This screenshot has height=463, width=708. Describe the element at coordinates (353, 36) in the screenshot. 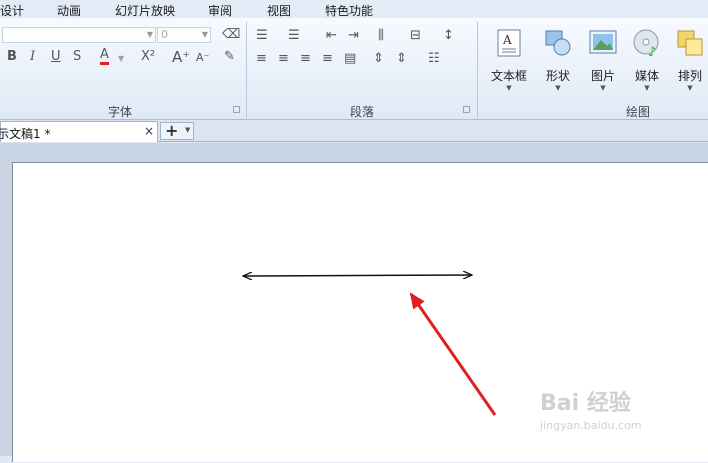

I see `increase-indent-icon: ⇥` at that location.